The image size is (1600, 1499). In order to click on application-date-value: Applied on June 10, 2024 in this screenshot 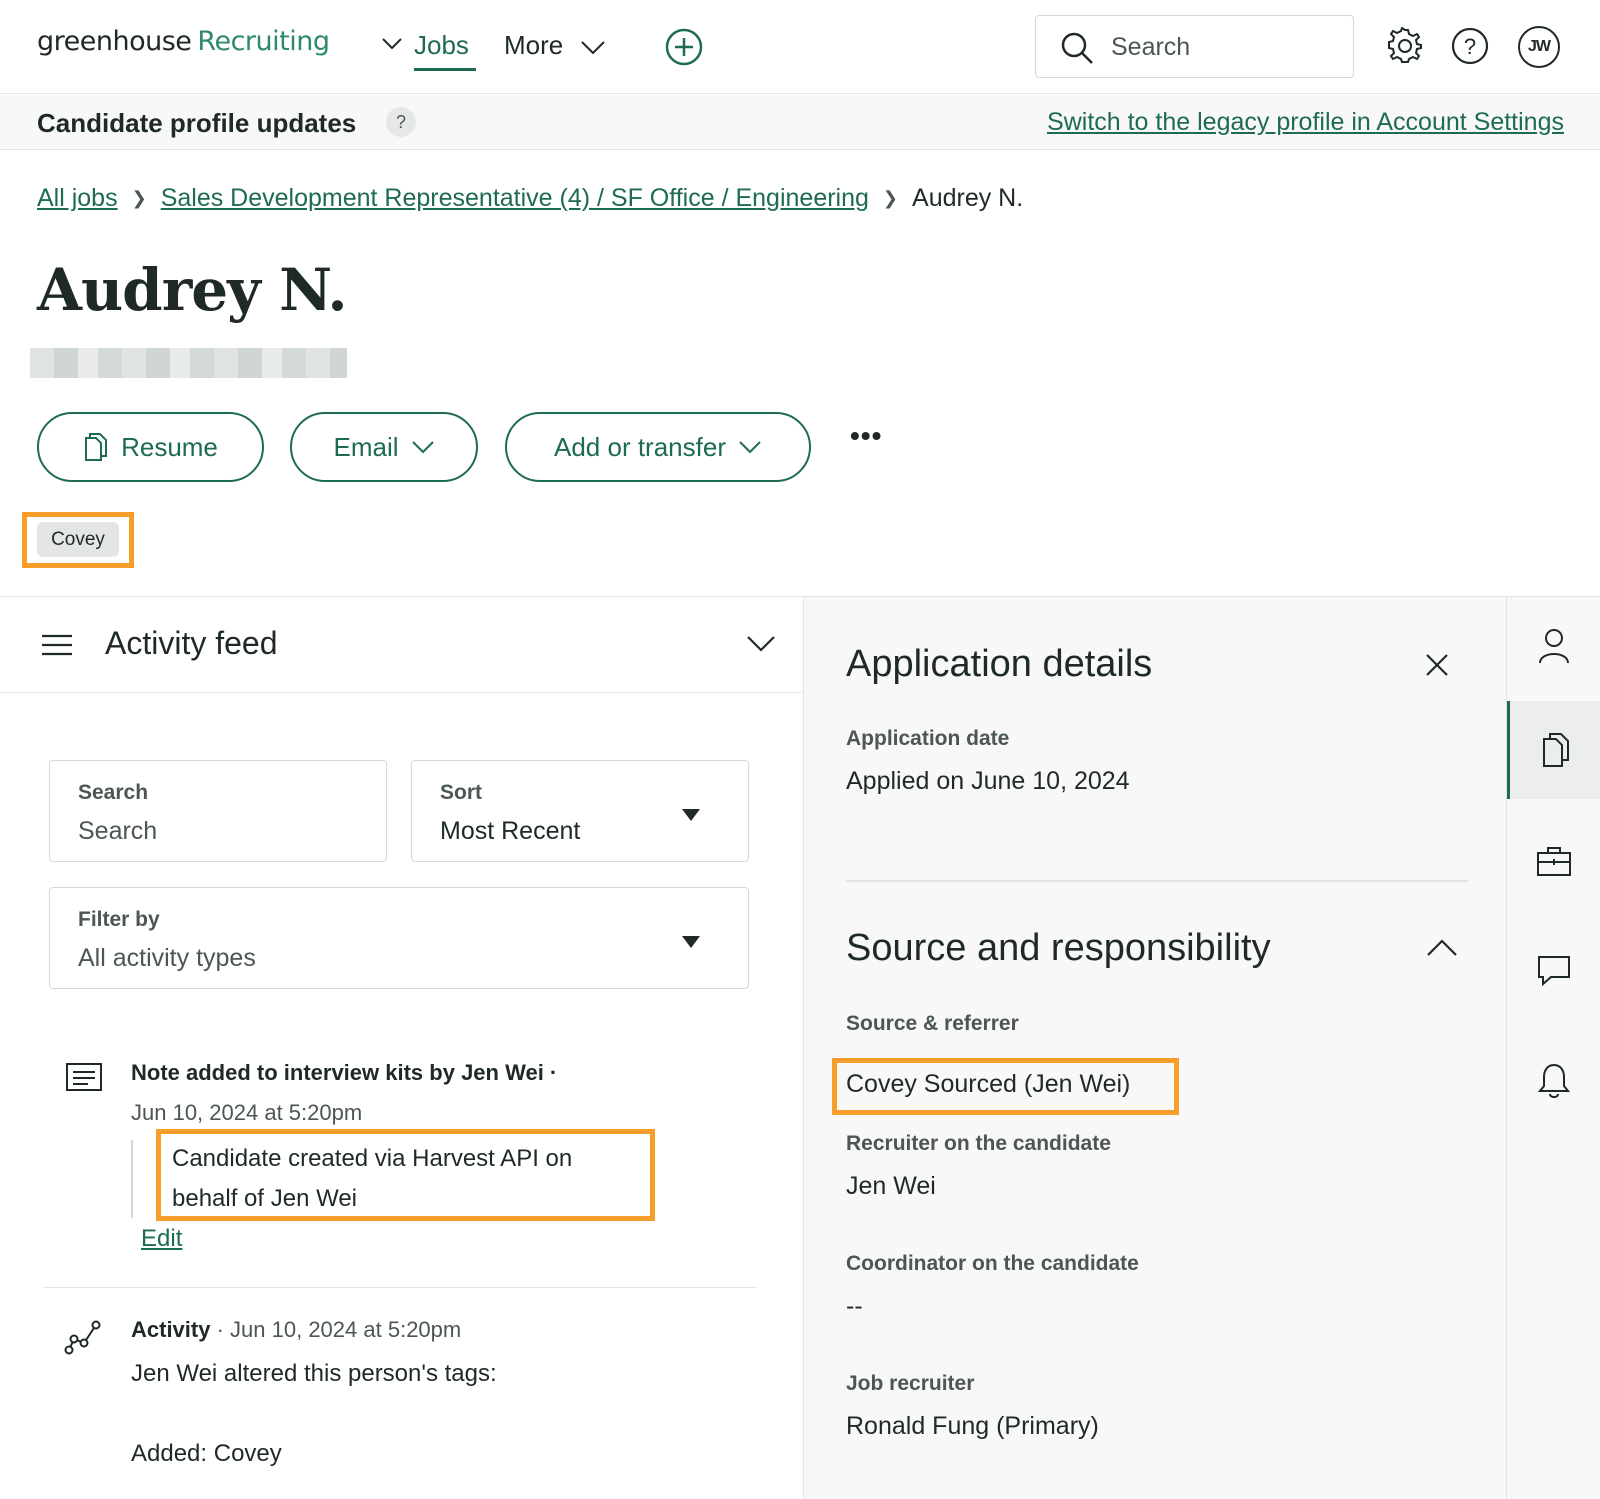, I will do `click(988, 781)`.